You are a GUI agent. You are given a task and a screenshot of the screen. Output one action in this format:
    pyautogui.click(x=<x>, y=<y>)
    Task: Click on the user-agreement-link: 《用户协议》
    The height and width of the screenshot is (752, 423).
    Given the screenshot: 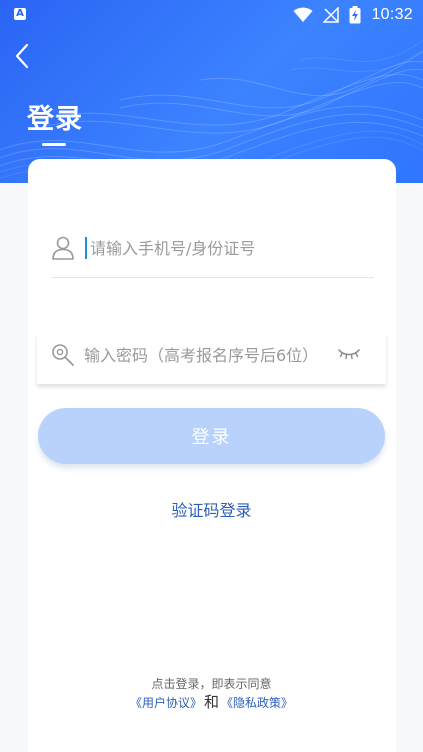 What is the action you would take?
    pyautogui.click(x=166, y=703)
    